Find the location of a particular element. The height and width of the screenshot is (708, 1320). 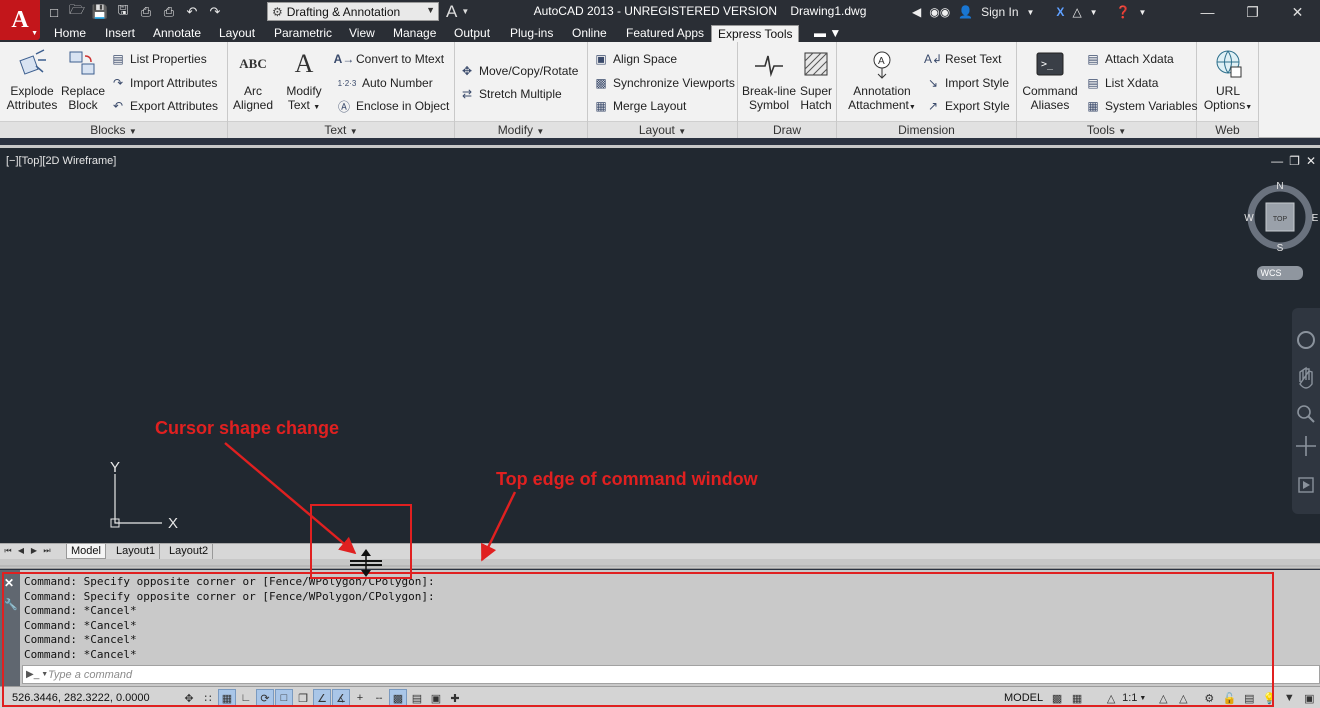

pan-icon is located at coordinates (1306, 377).